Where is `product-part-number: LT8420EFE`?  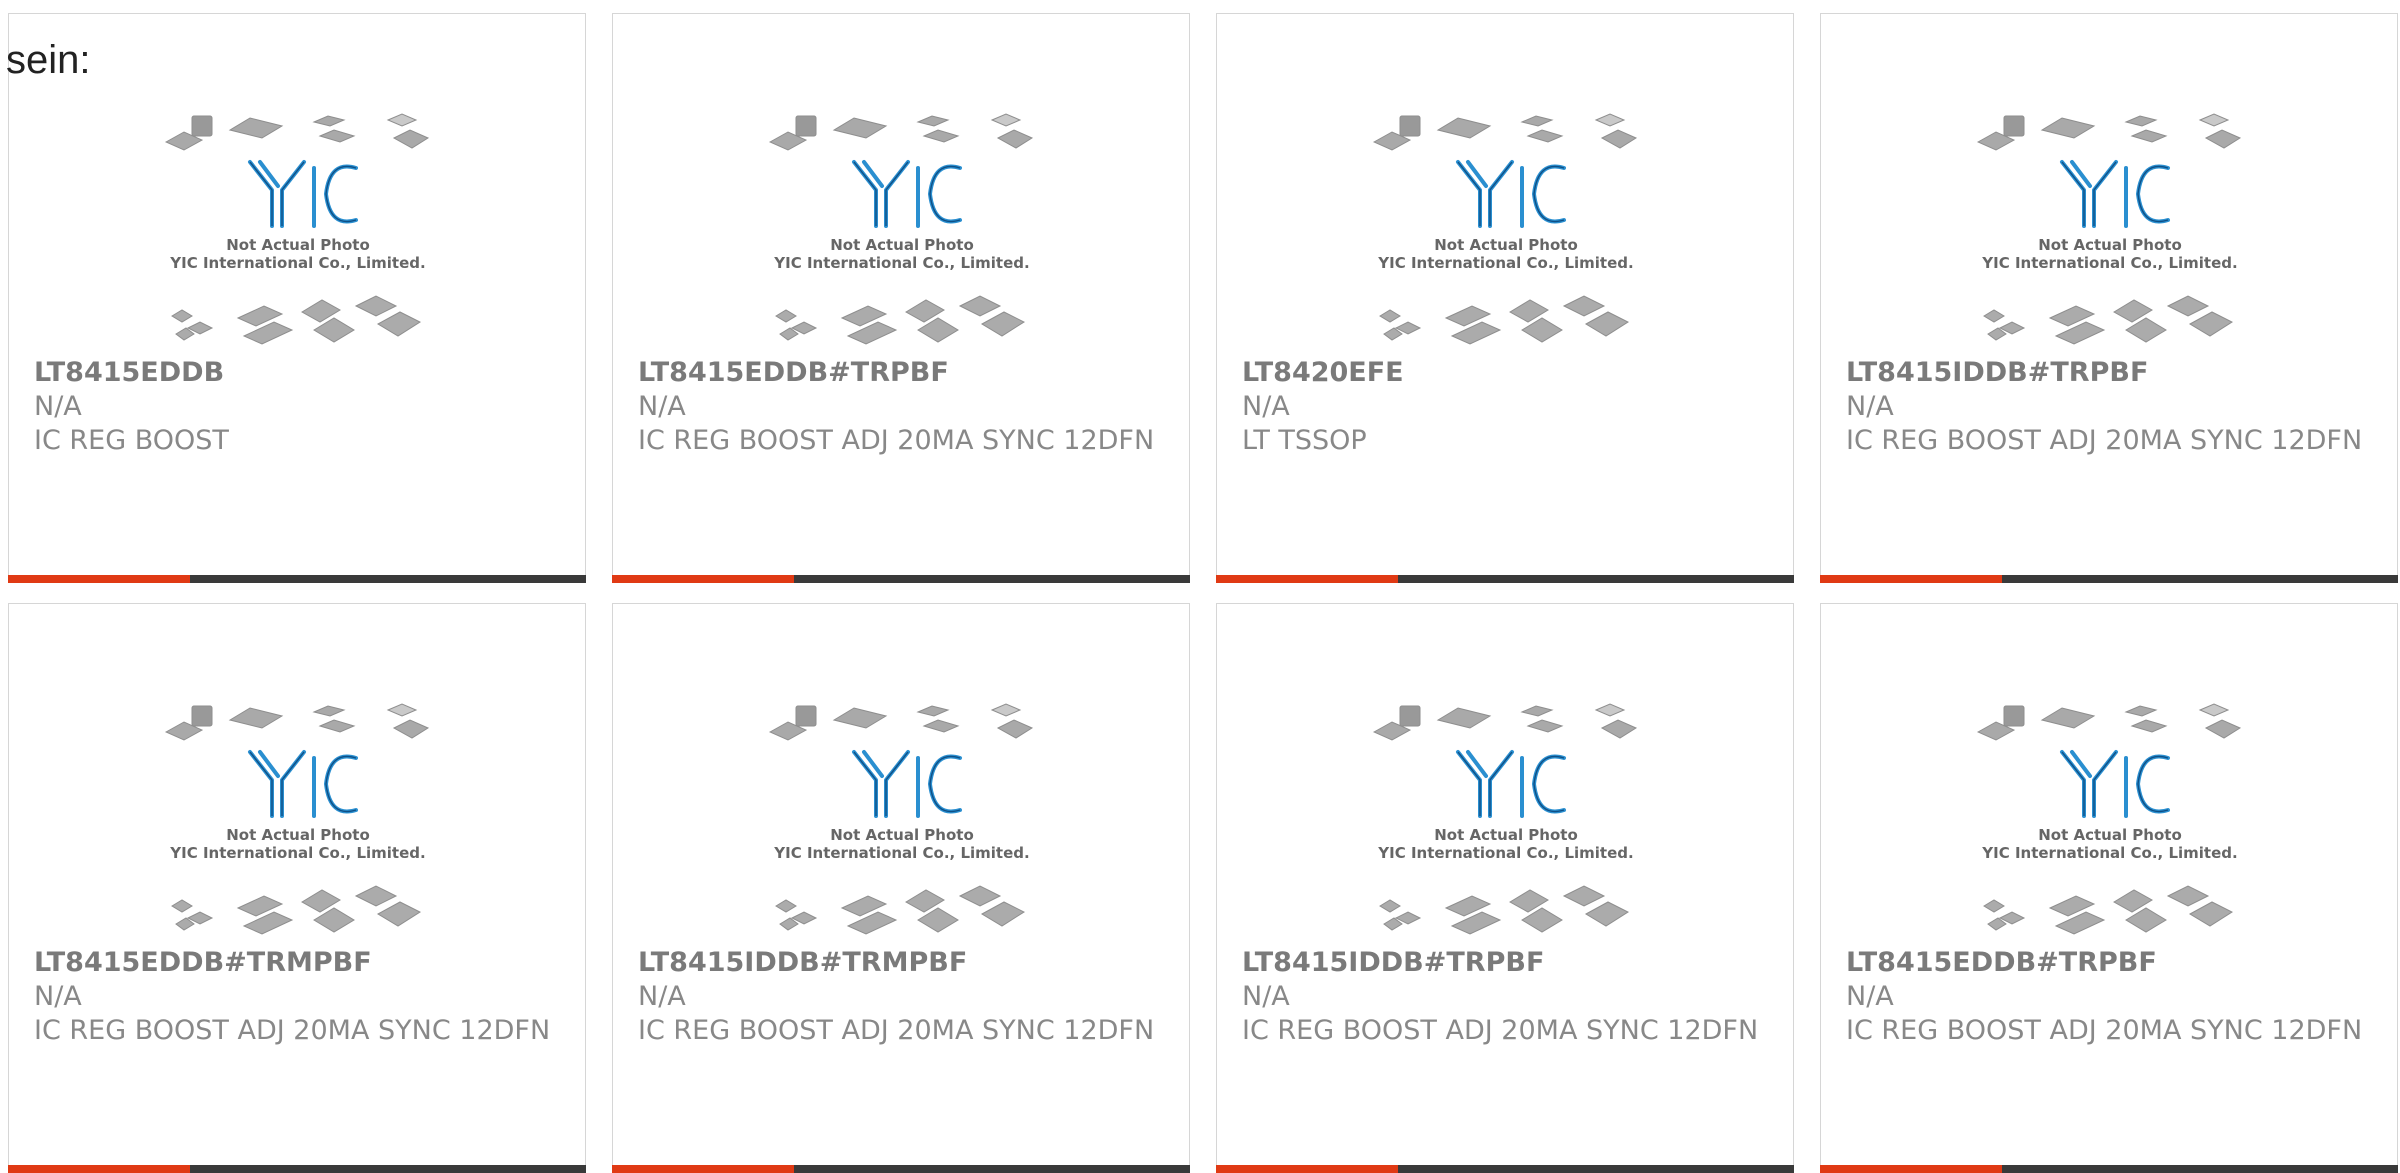 product-part-number: LT8420EFE is located at coordinates (1507, 373).